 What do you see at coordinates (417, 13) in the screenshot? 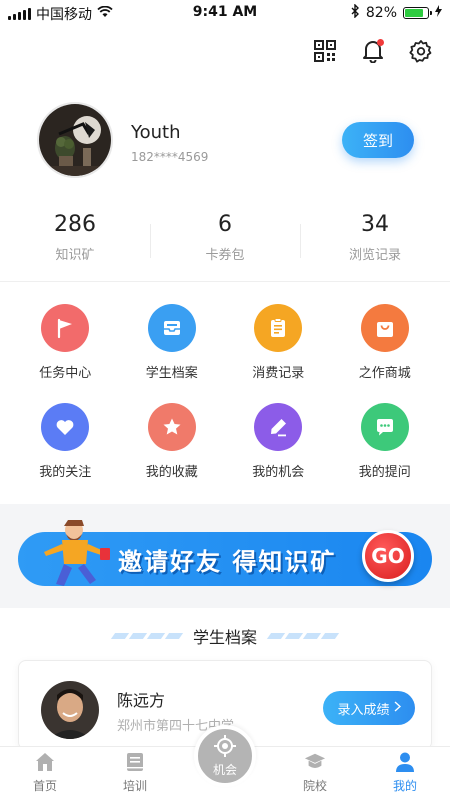
I see `battery-icon` at bounding box center [417, 13].